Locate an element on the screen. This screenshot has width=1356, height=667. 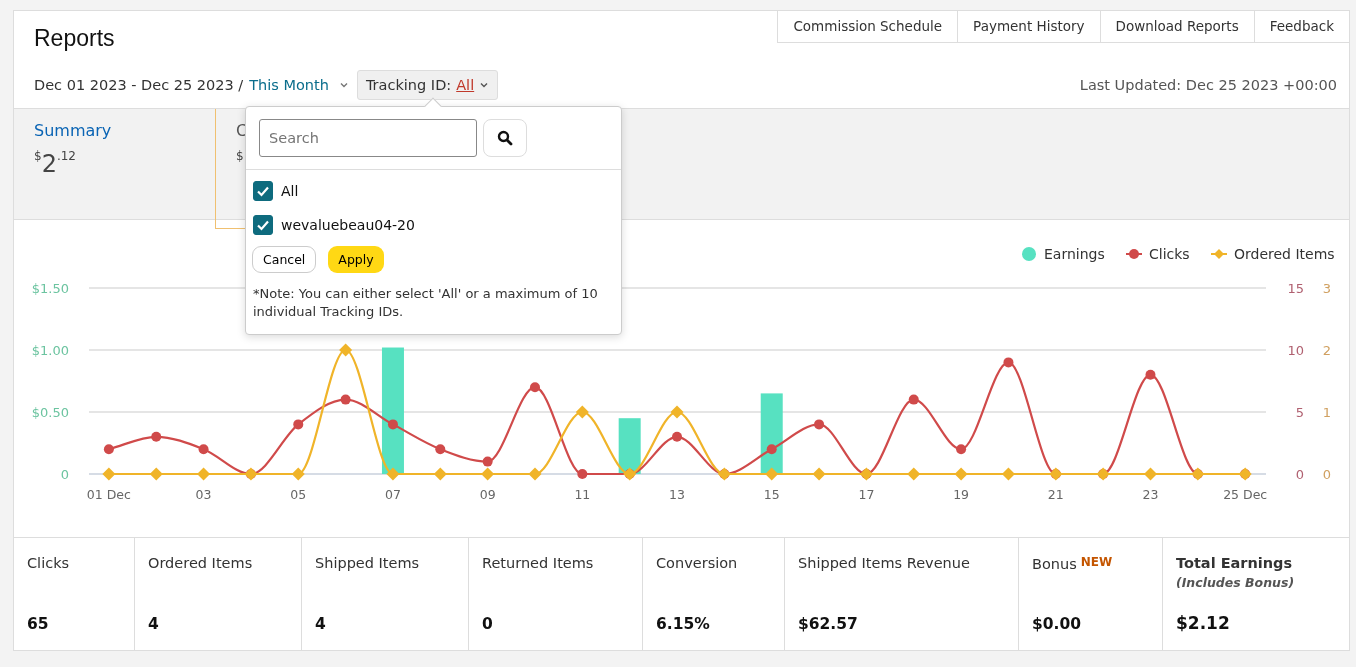
search-icon is located at coordinates (505, 138).